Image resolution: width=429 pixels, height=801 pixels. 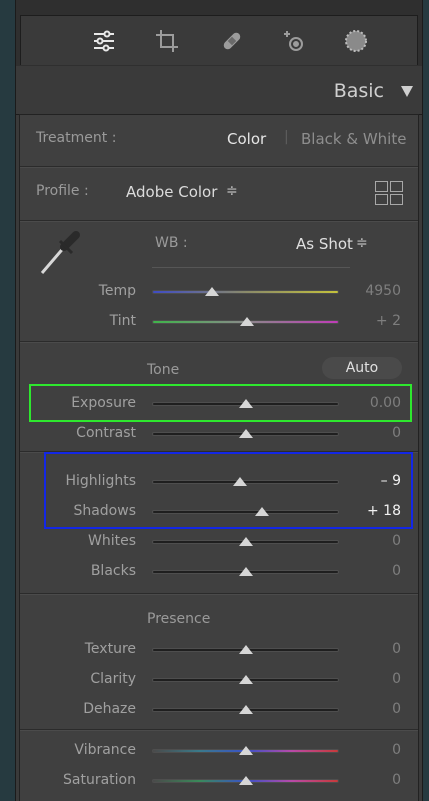 I want to click on vibrance-label: Vibrance, so click(x=105, y=750).